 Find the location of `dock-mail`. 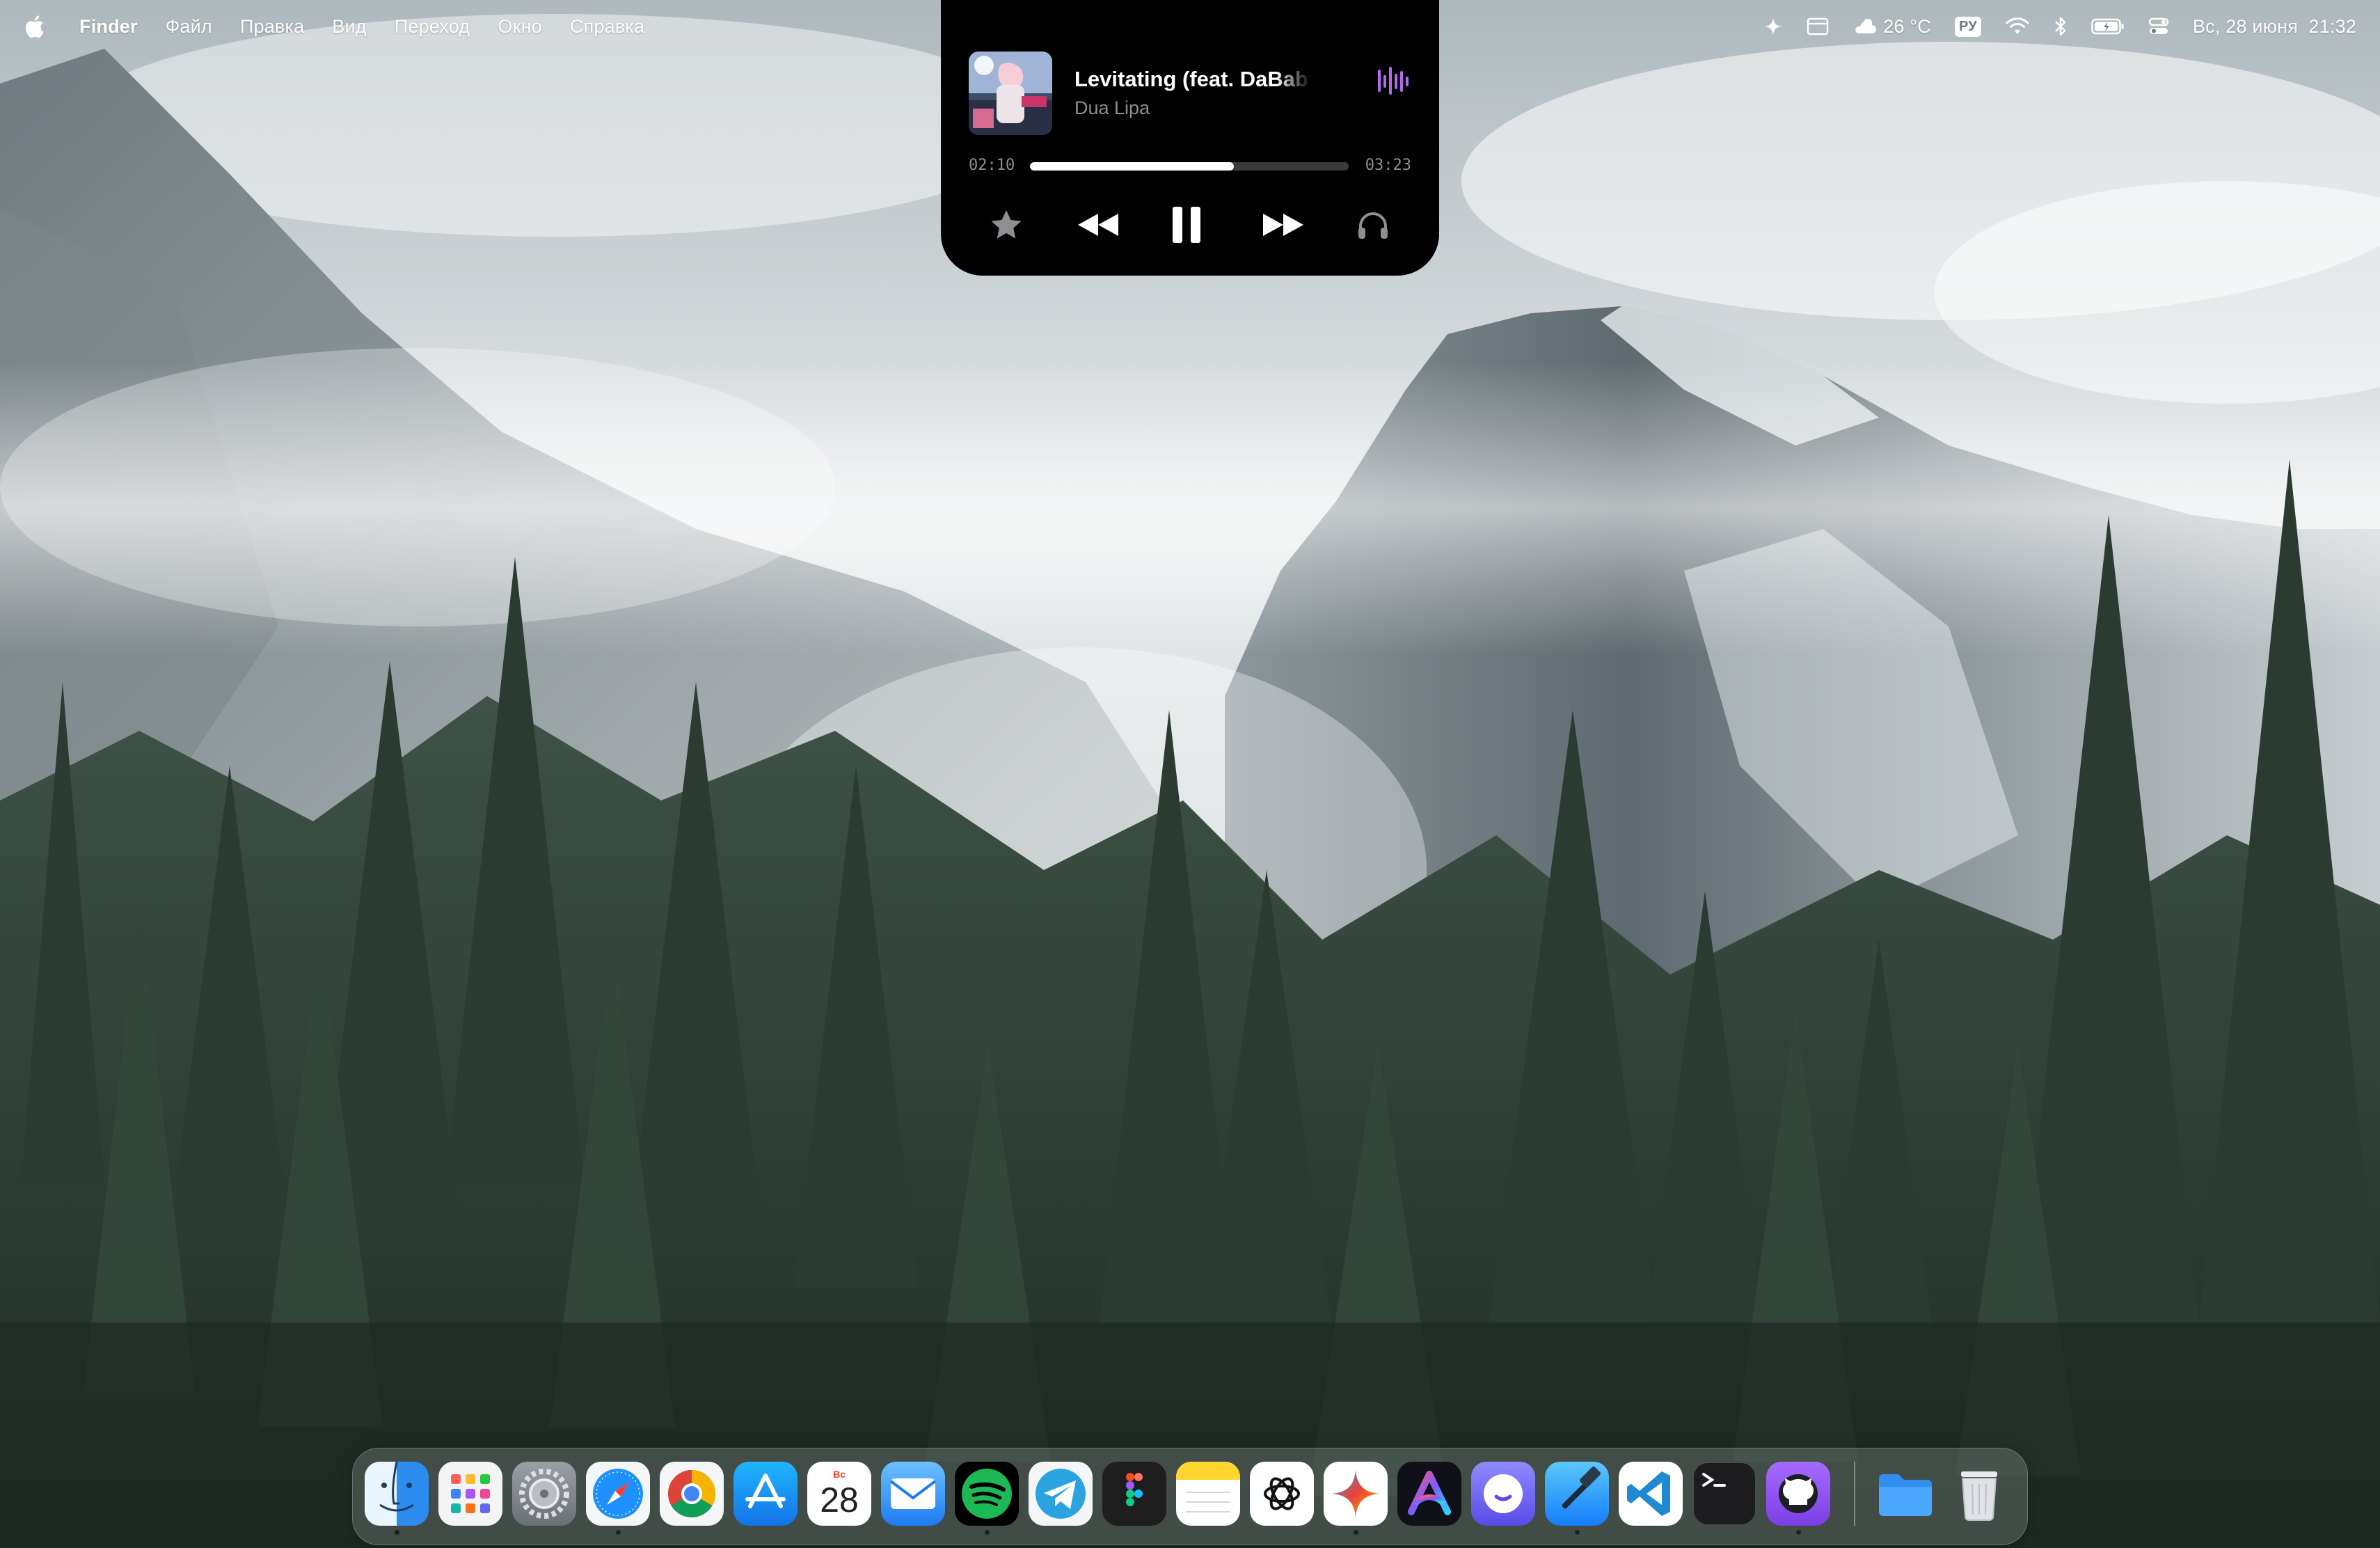

dock-mail is located at coordinates (913, 1494).